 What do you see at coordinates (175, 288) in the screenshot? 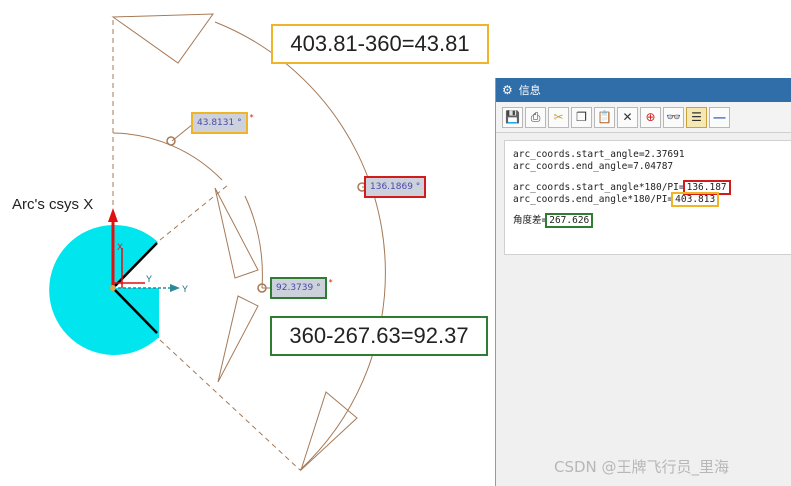
I see `csys-y-arrow-icon` at bounding box center [175, 288].